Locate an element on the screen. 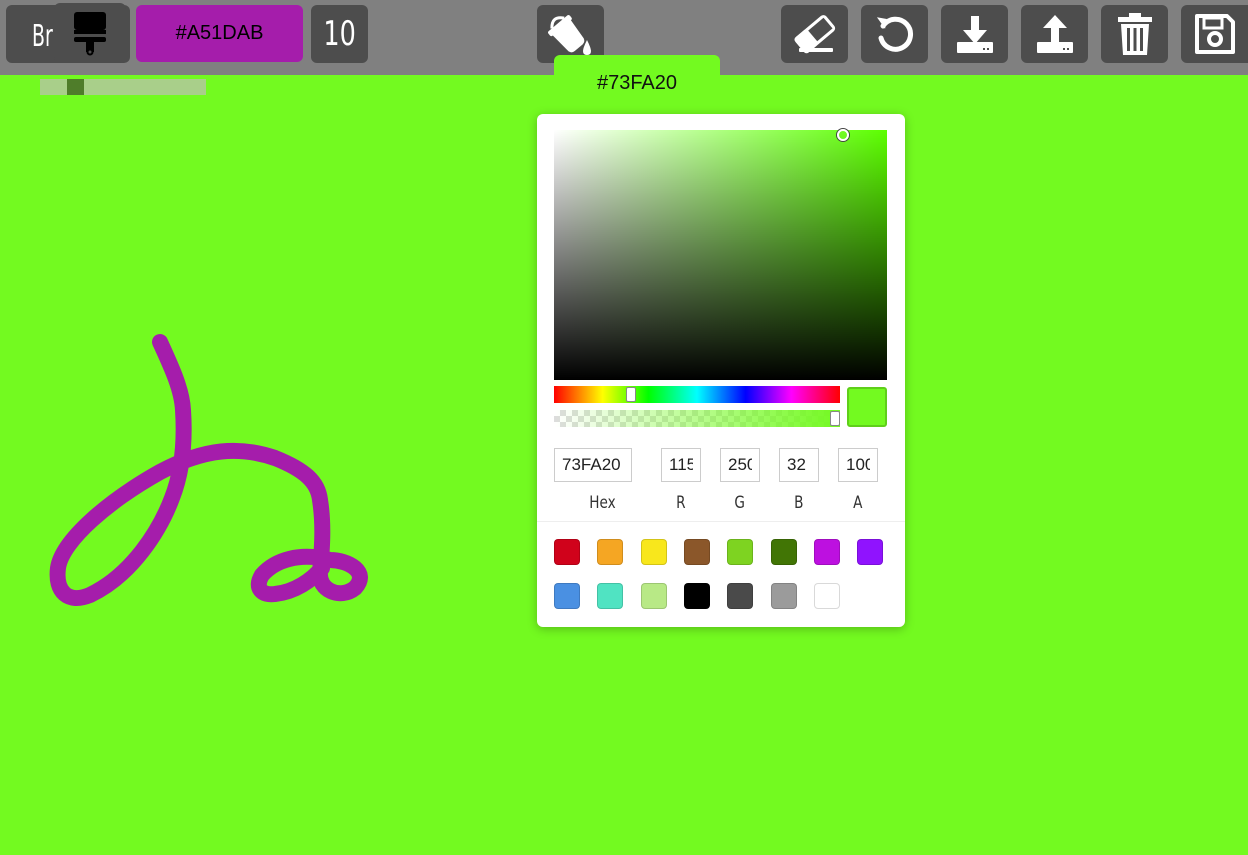  blue-label: B is located at coordinates (799, 503).